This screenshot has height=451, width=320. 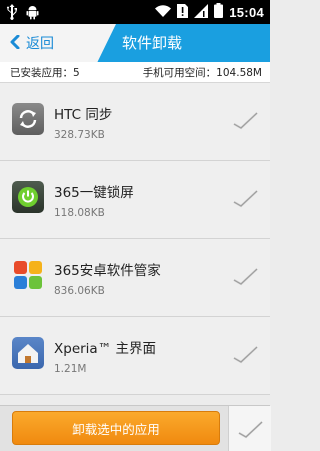 I want to click on select-all-checkbox, so click(x=249, y=428).